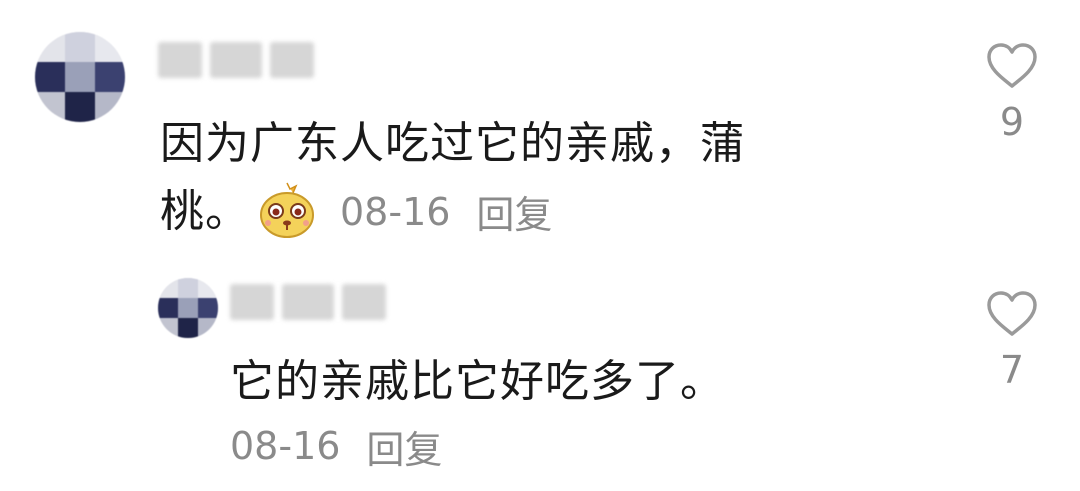 This screenshot has height=491, width=1080. I want to click on comment-footer: 08-16 回复, so click(336, 446).